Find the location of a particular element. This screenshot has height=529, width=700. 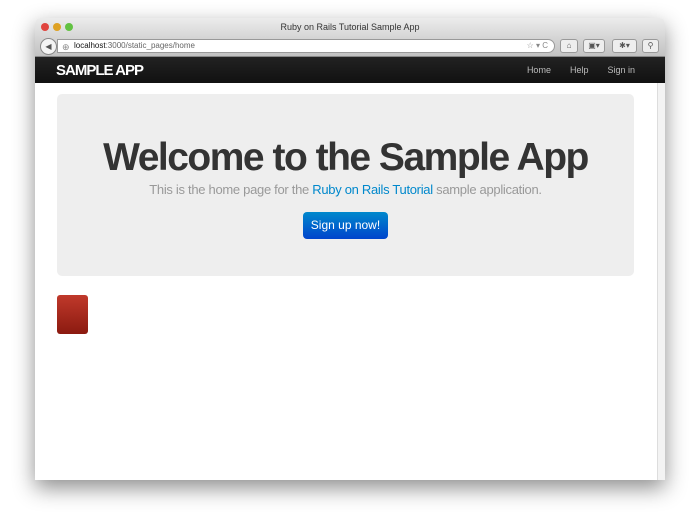

navbar: SAMPLE APP Home Help Sign in is located at coordinates (350, 70).